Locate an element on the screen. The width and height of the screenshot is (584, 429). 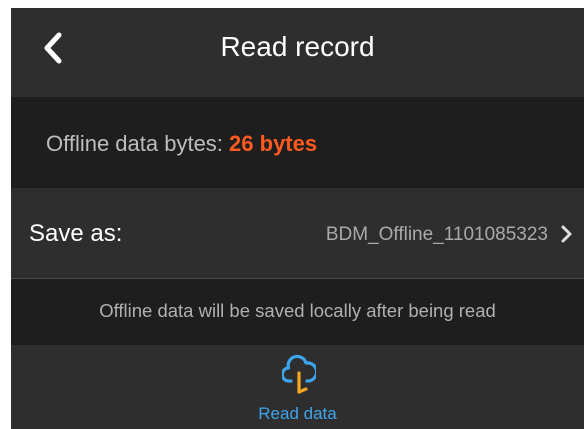
offline-data-value: 26 bytes is located at coordinates (273, 143).